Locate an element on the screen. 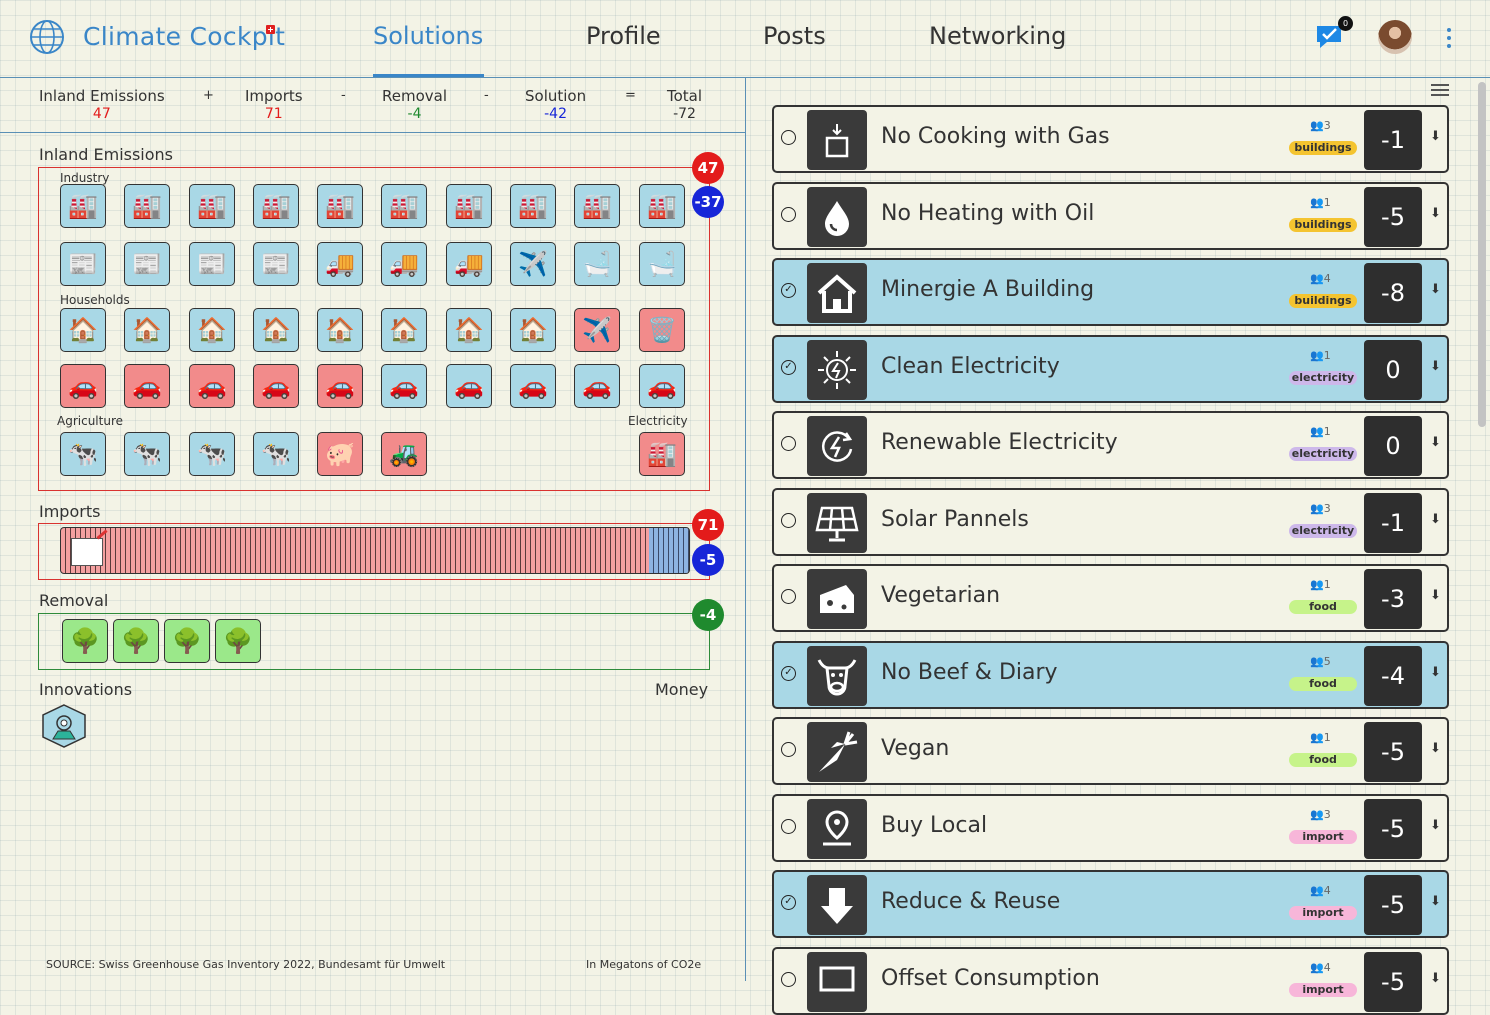  solution-card: Vegan 👥1 food -5 ⬇ is located at coordinates (1110, 751).